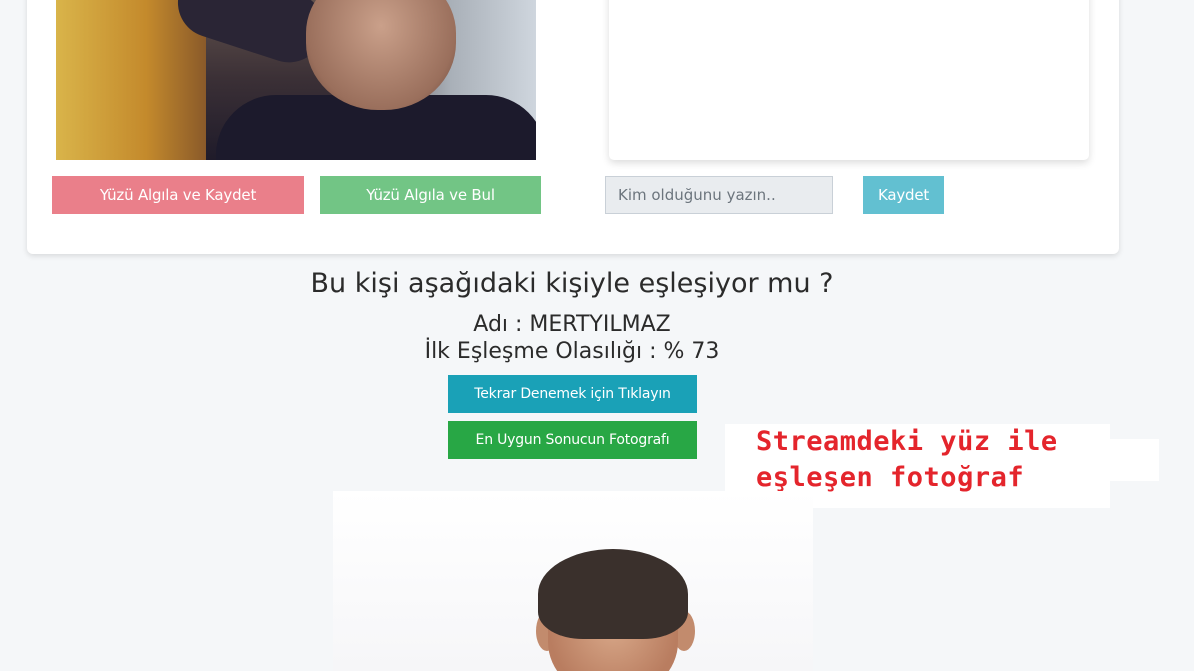 Image resolution: width=1194 pixels, height=671 pixels. What do you see at coordinates (131, 80) in the screenshot?
I see `background-left` at bounding box center [131, 80].